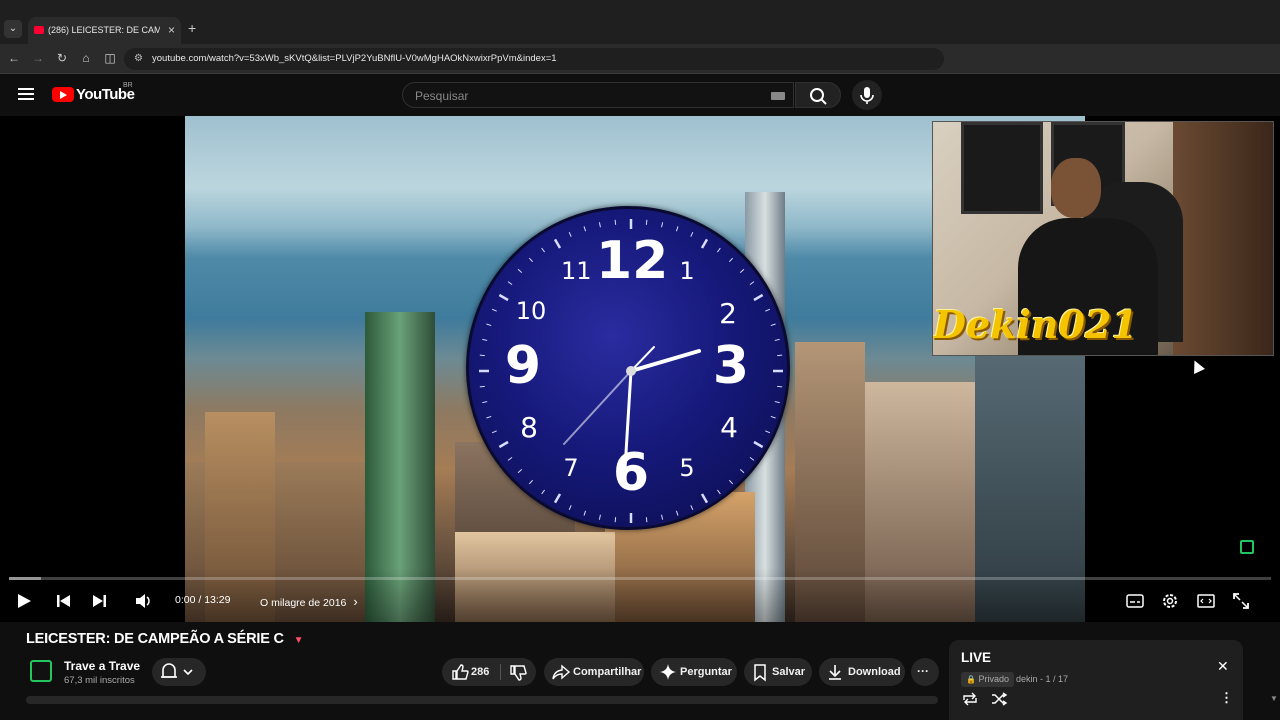 The image size is (1280, 720). What do you see at coordinates (14, 58) in the screenshot?
I see `back-button: ←` at bounding box center [14, 58].